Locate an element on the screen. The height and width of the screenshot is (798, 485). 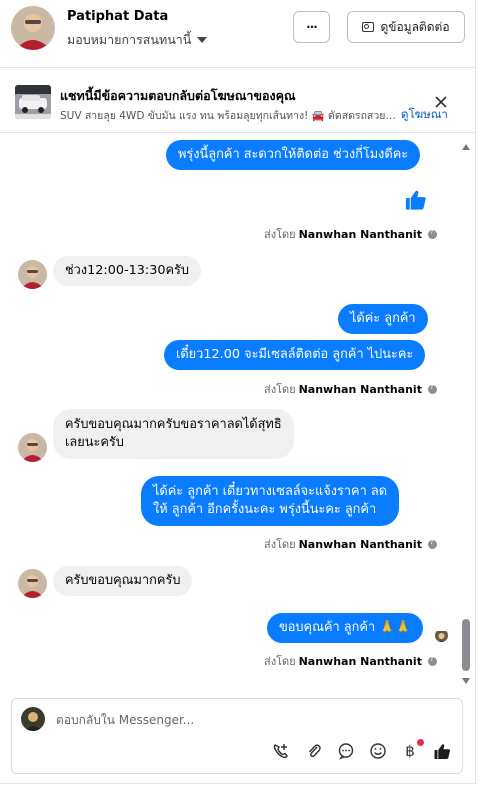
scroll-down-arrow-icon is located at coordinates (466, 681).